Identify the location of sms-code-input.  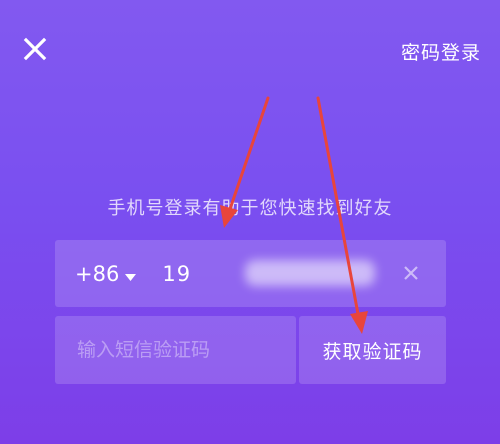
(177, 350).